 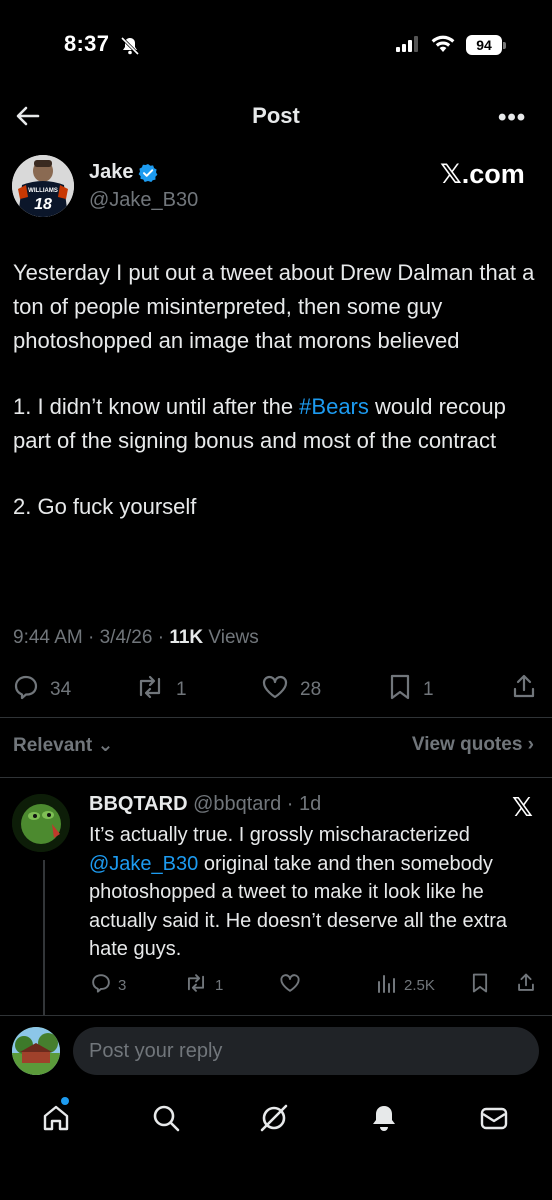 I want to click on reply-author-handle: @bbqtard, so click(x=237, y=804).